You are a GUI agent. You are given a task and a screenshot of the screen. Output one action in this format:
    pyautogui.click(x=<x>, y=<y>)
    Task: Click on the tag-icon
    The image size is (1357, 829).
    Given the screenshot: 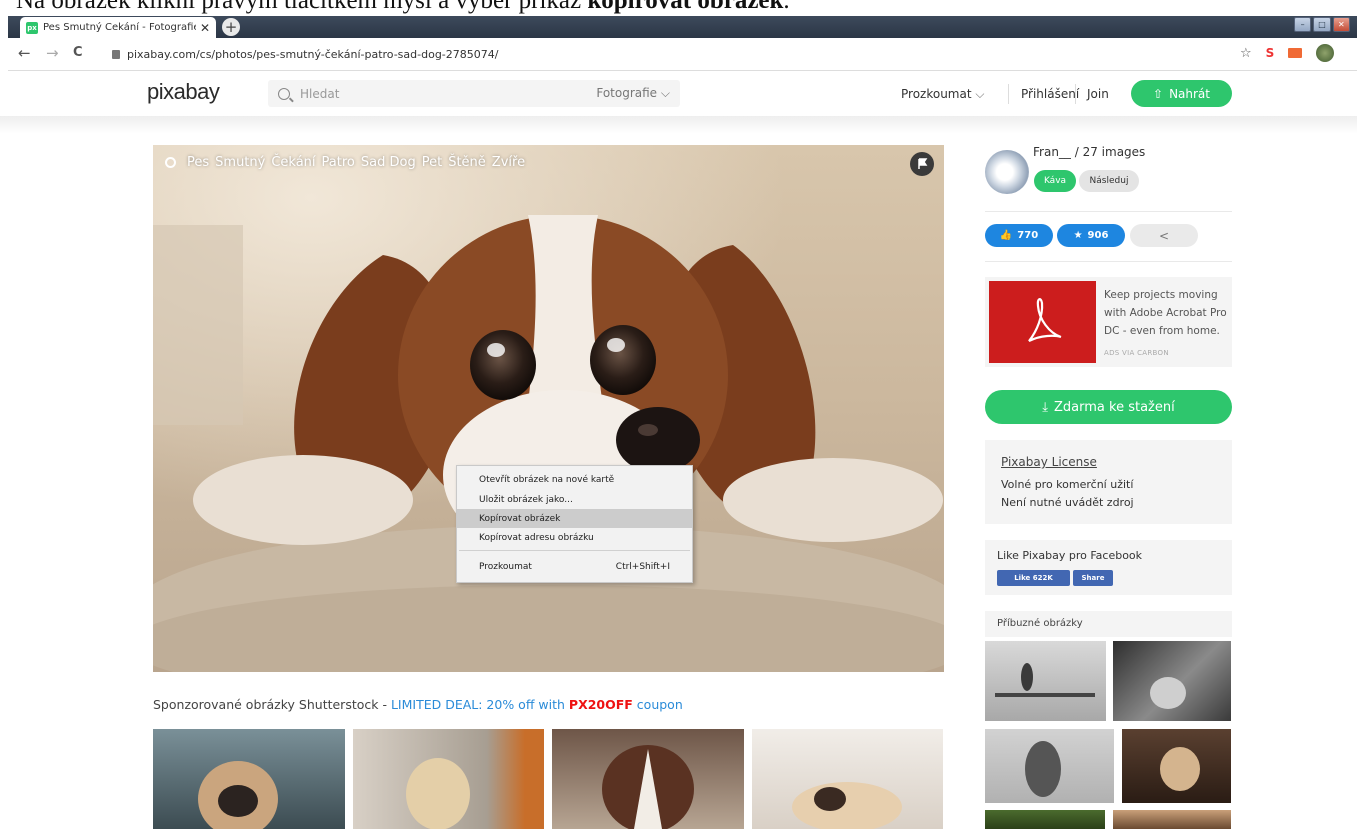 What is the action you would take?
    pyautogui.click(x=170, y=162)
    